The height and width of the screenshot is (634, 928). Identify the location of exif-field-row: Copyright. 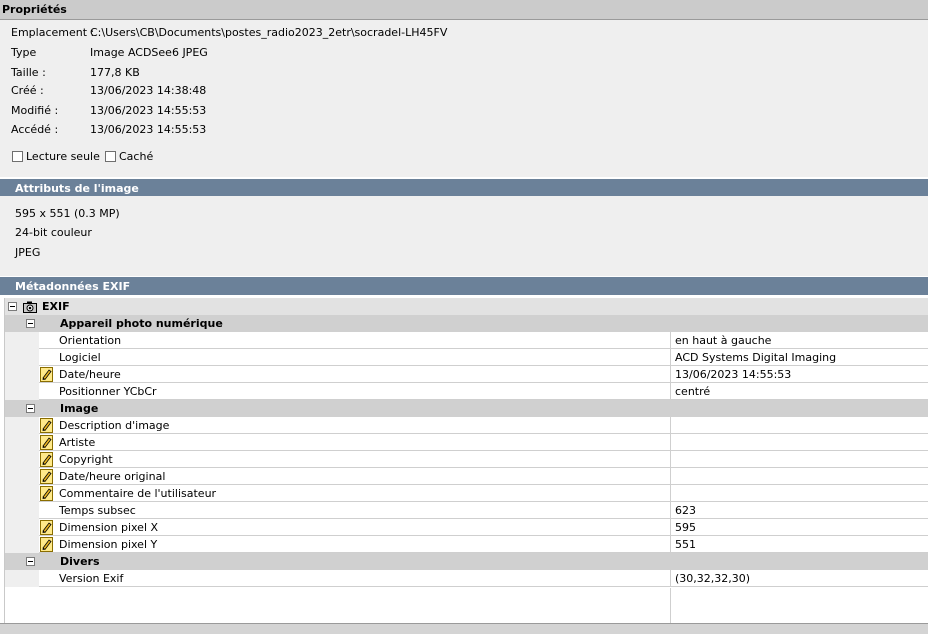
(466, 459).